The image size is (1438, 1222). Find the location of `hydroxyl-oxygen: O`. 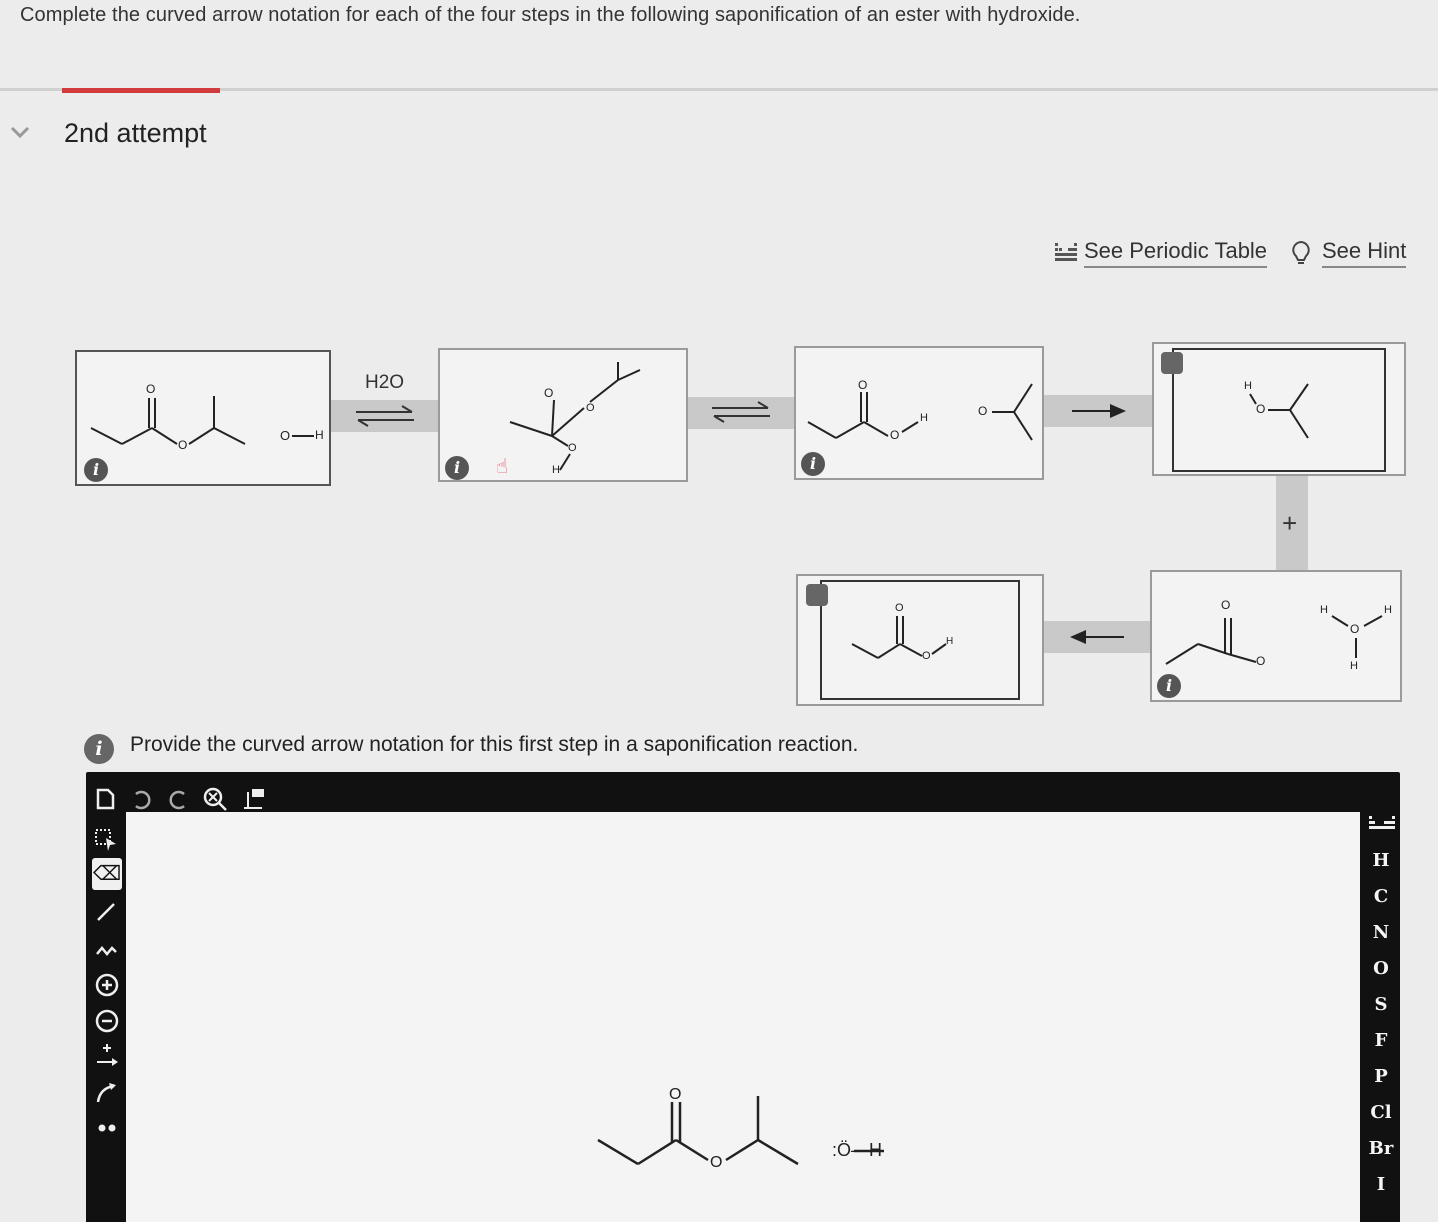

hydroxyl-oxygen: O is located at coordinates (572, 448).